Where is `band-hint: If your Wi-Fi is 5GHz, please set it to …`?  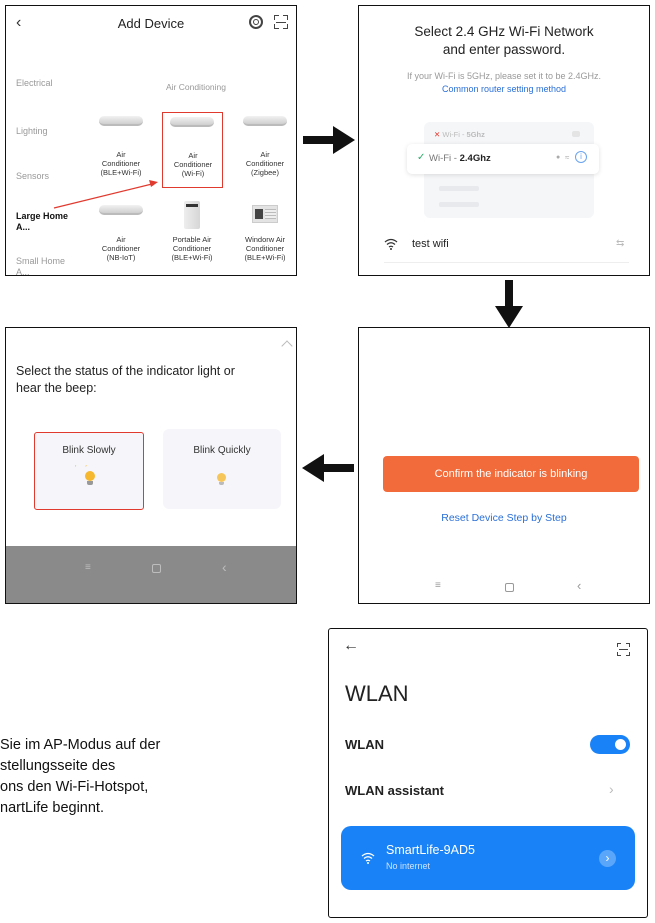
band-hint: If your Wi-Fi is 5GHz, please set it to … is located at coordinates (504, 76).